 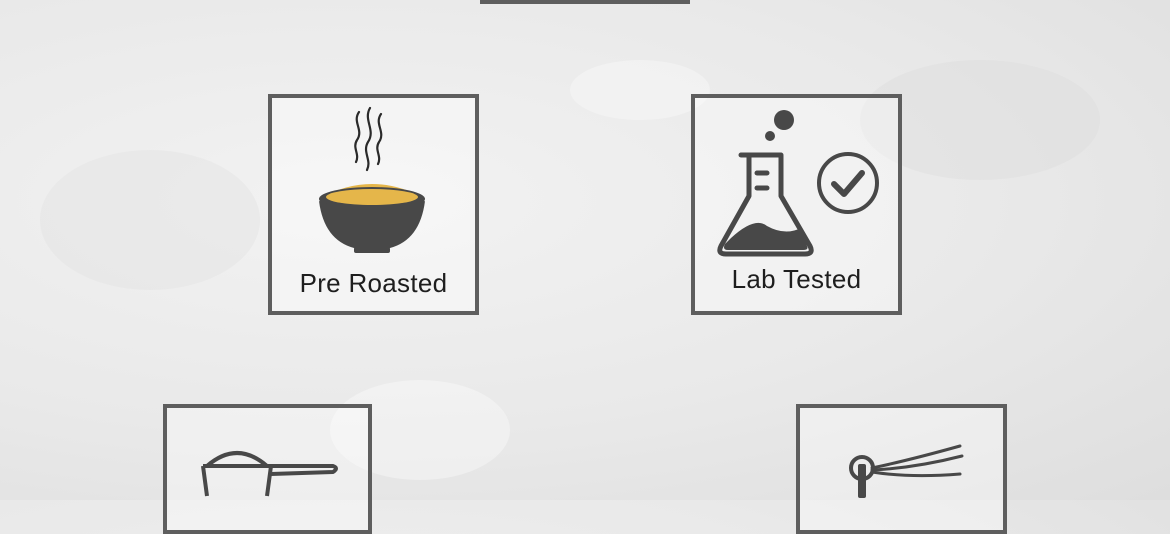 What do you see at coordinates (585, 2) in the screenshot?
I see `top-partial-frame` at bounding box center [585, 2].